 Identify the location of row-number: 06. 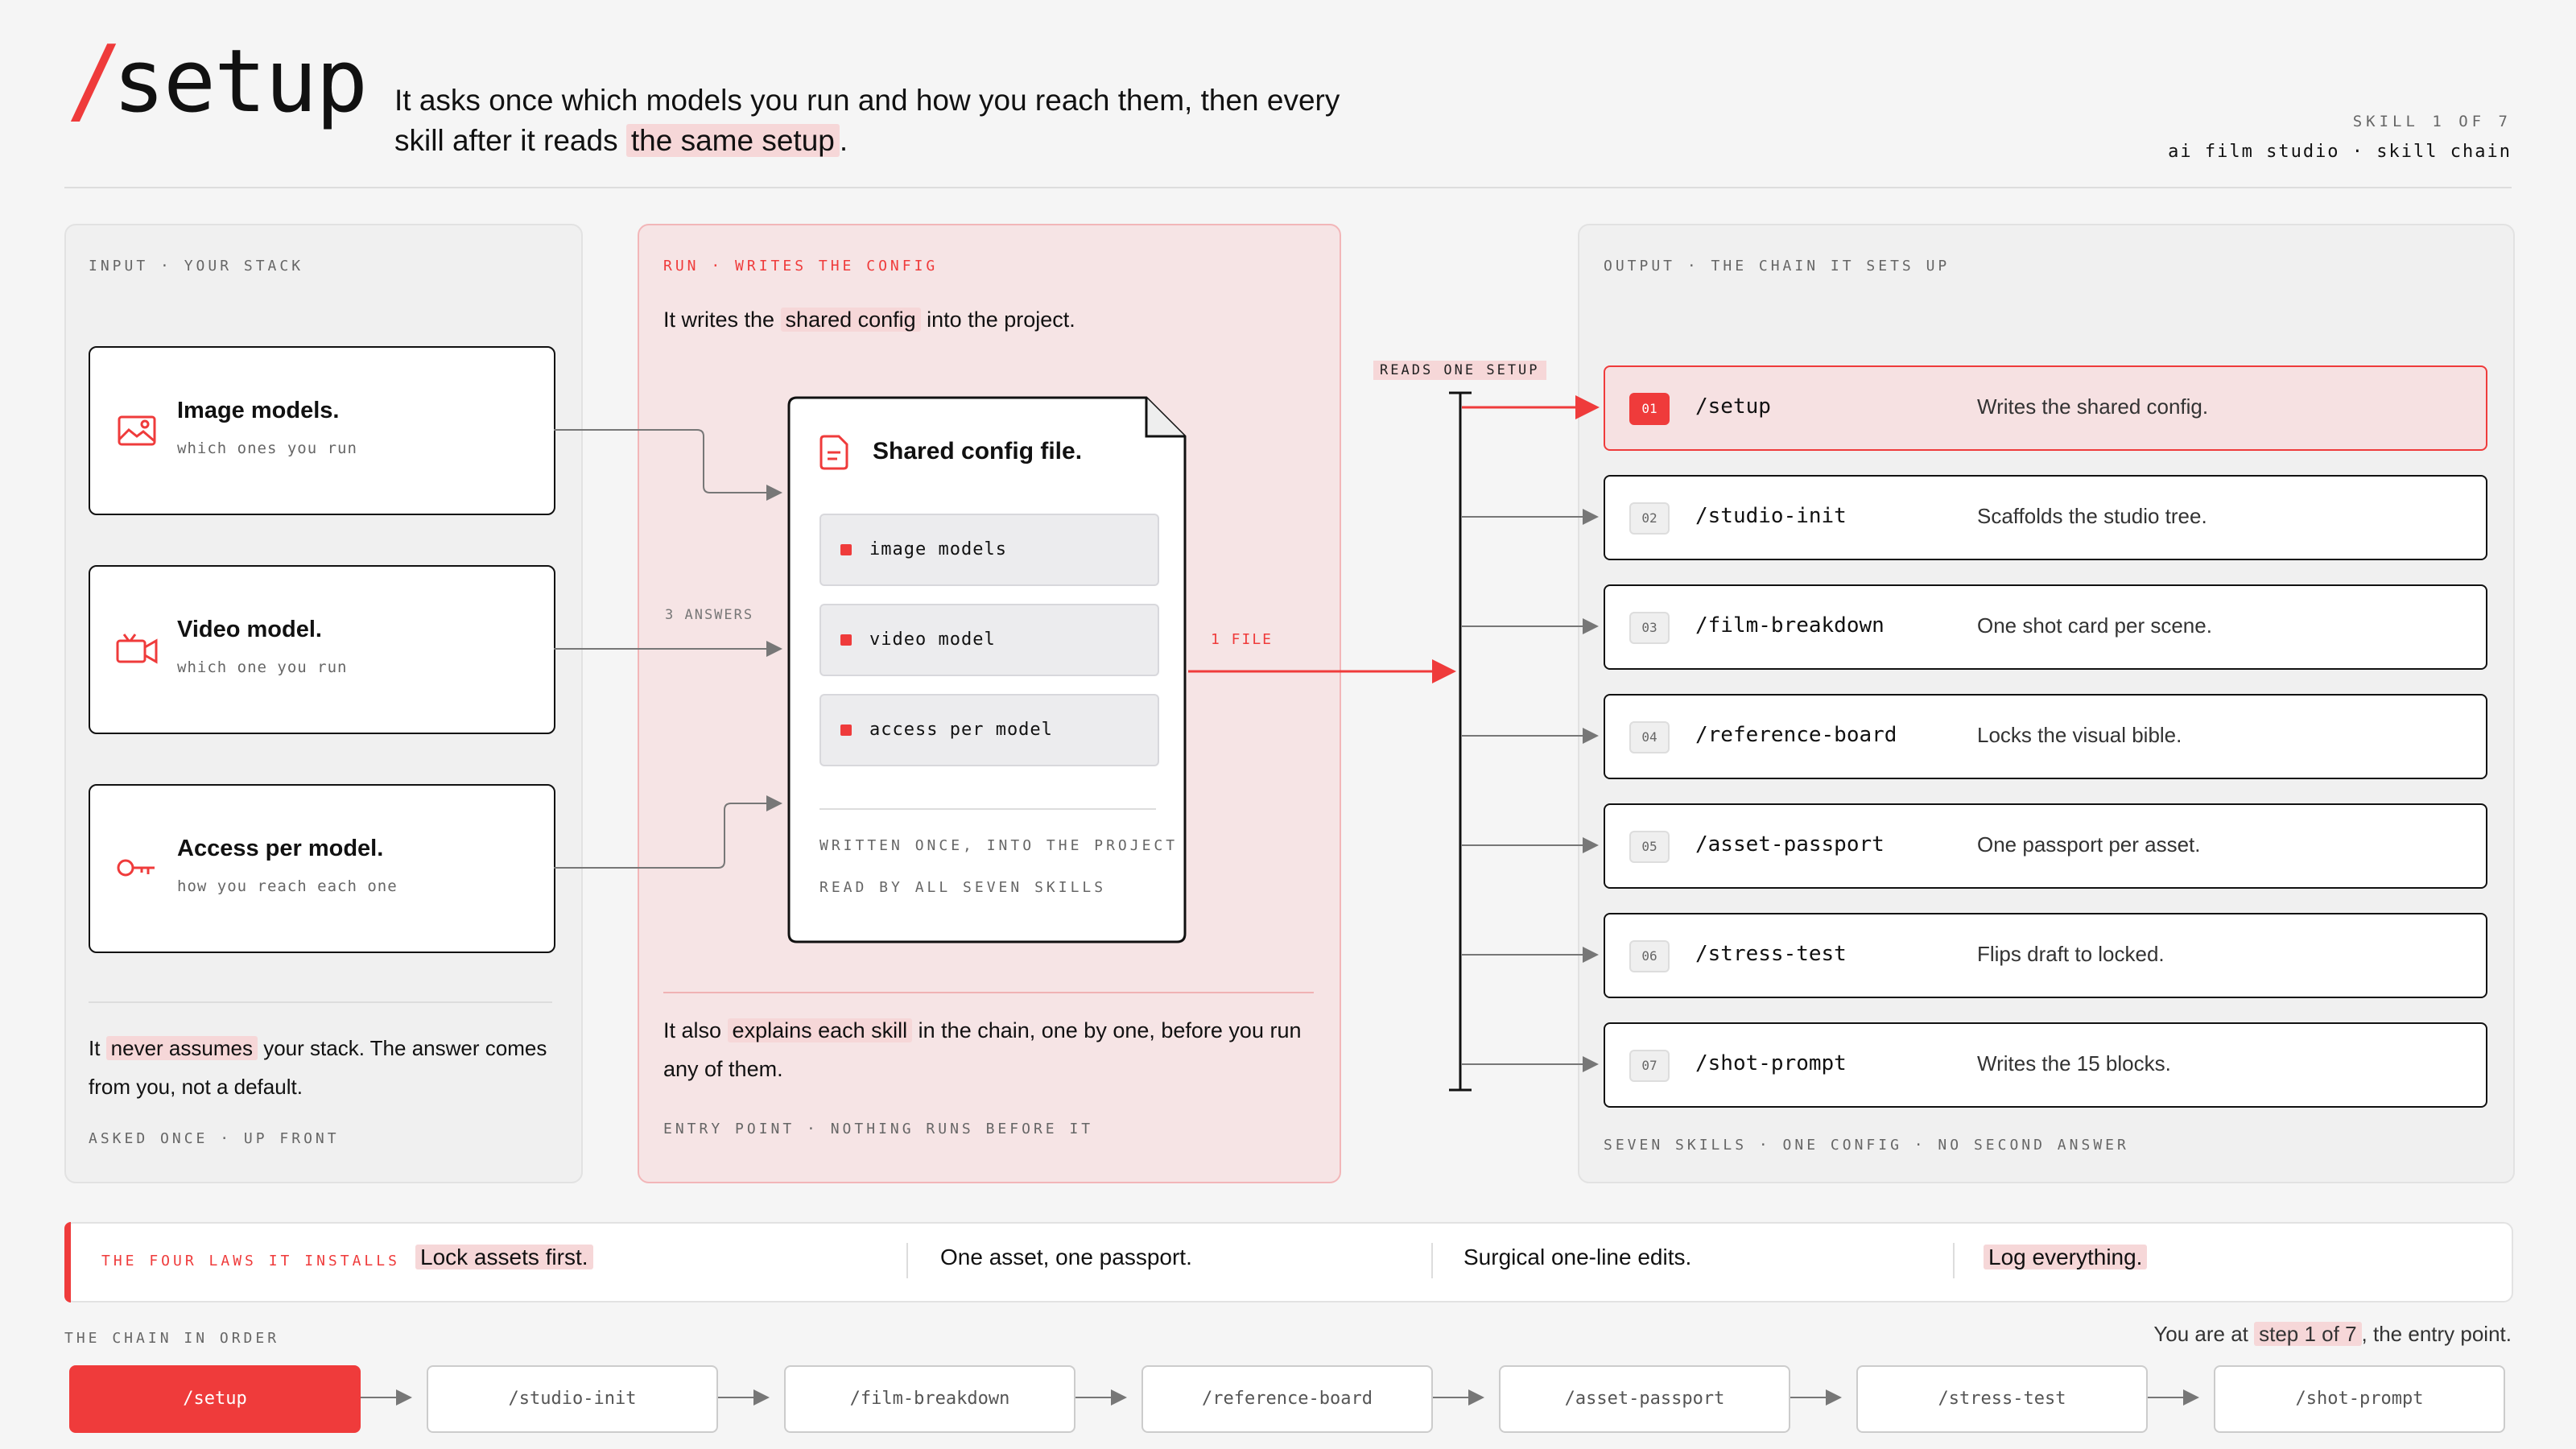
(1649, 956).